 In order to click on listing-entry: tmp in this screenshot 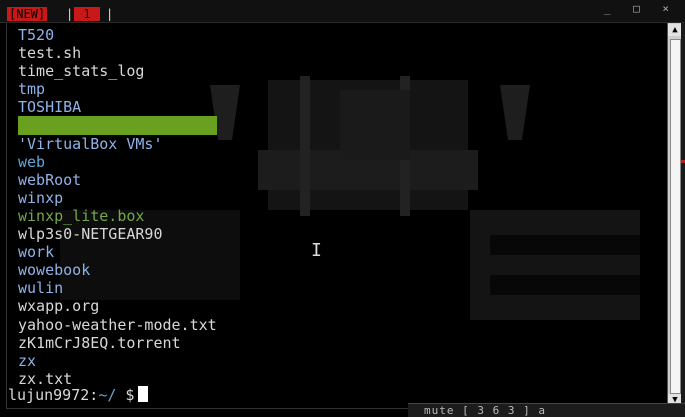, I will do `click(32, 89)`.